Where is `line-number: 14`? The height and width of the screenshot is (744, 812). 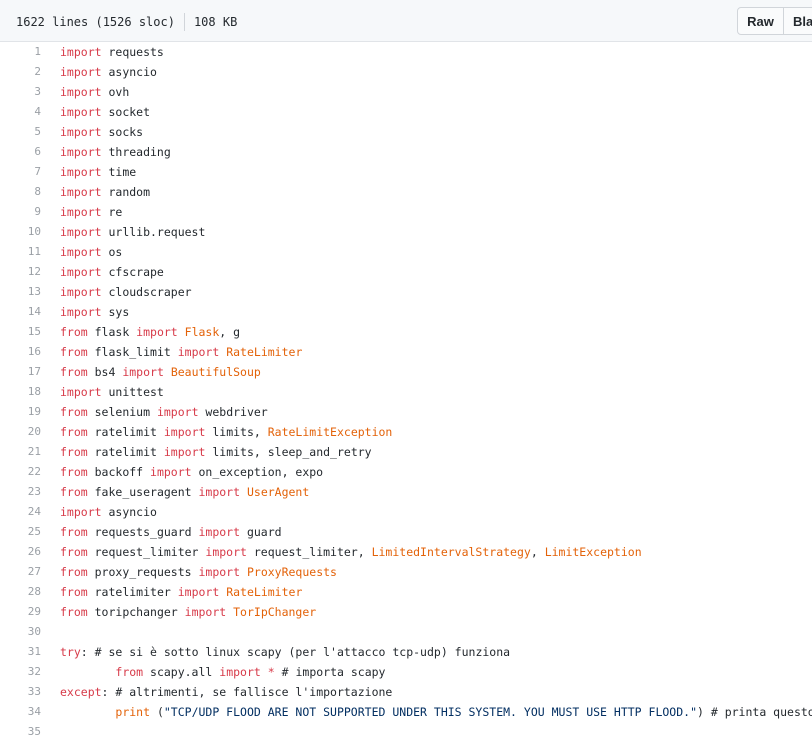
line-number: 14 is located at coordinates (20, 312).